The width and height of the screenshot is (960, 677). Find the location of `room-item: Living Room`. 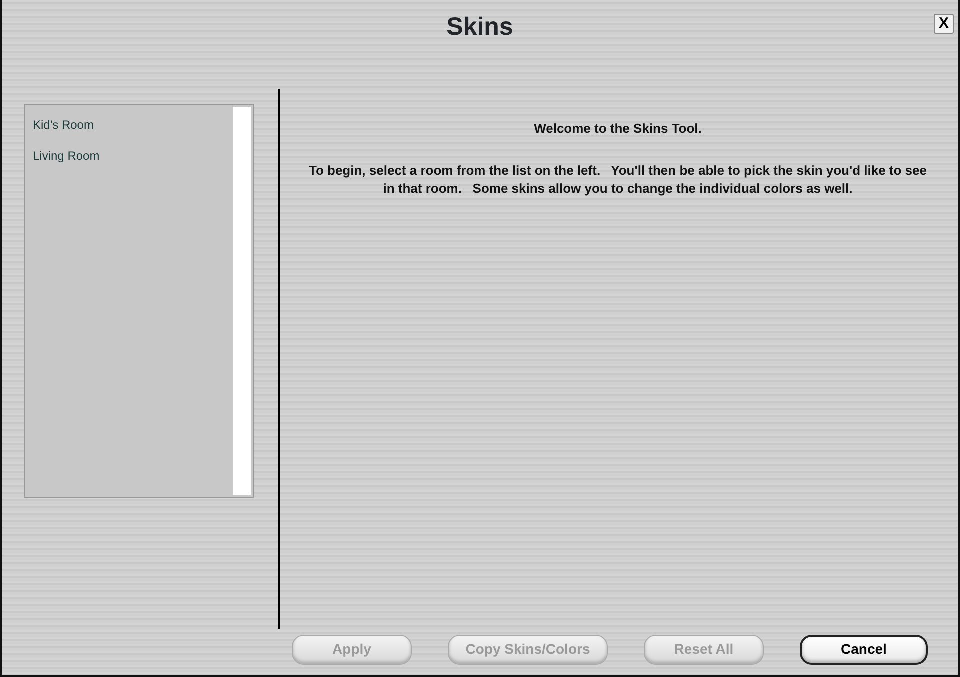

room-item: Living Room is located at coordinates (66, 155).